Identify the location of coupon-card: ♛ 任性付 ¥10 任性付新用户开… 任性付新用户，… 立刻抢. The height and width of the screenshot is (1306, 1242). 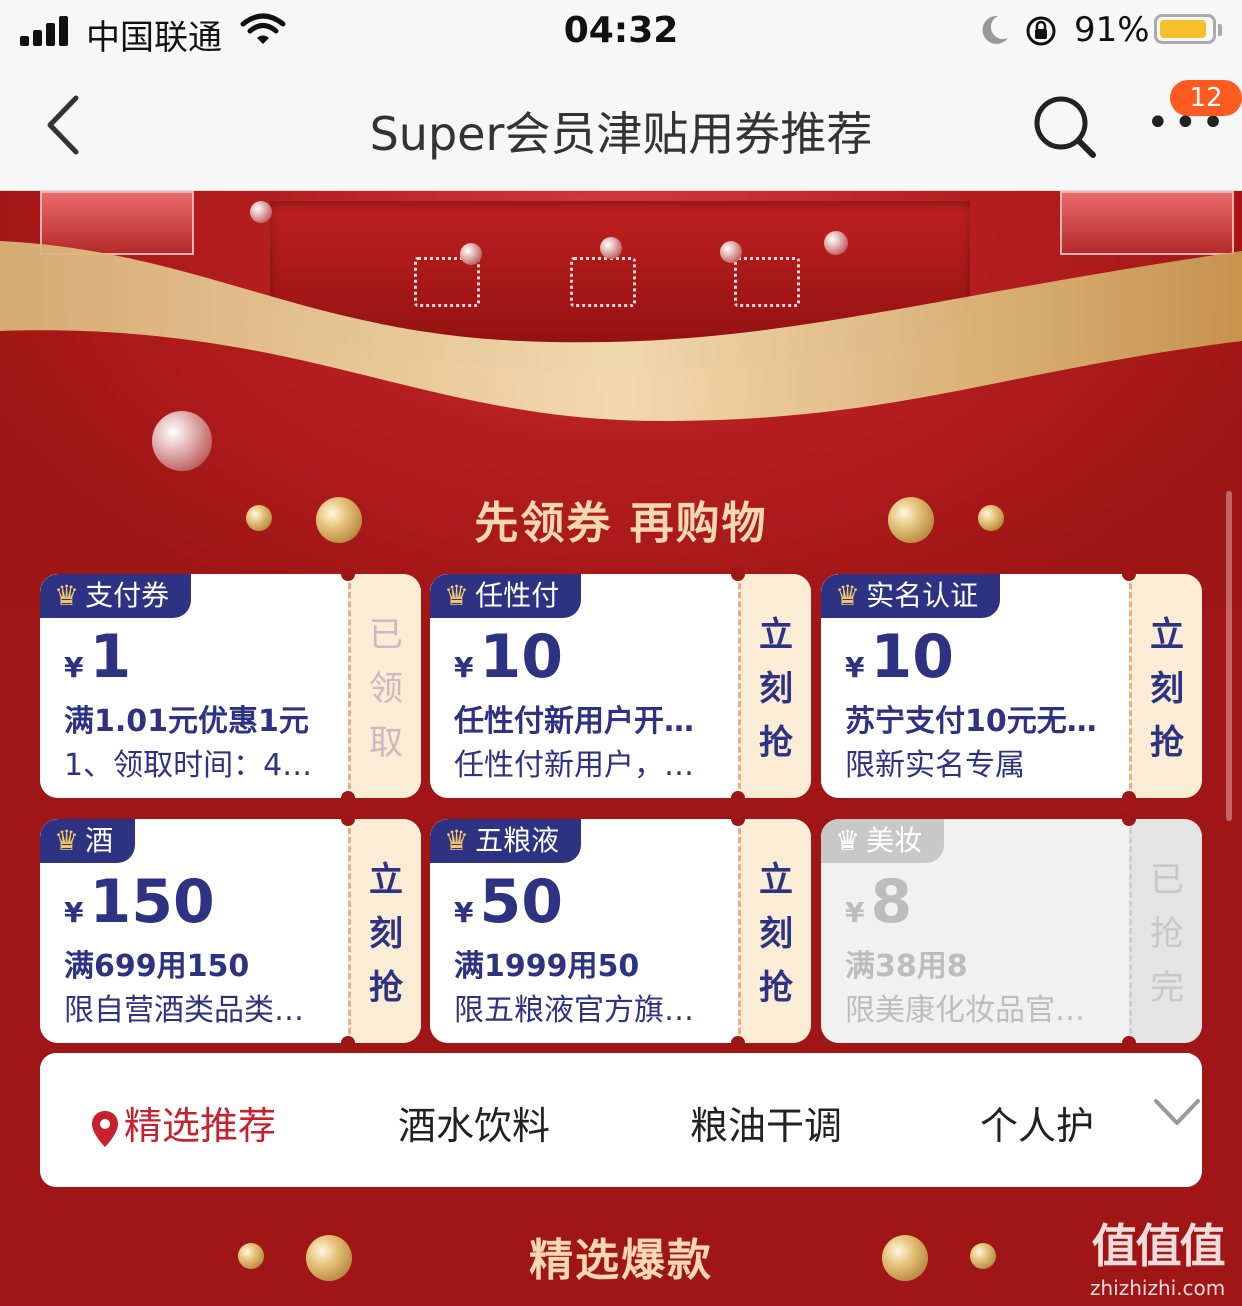
(620, 686).